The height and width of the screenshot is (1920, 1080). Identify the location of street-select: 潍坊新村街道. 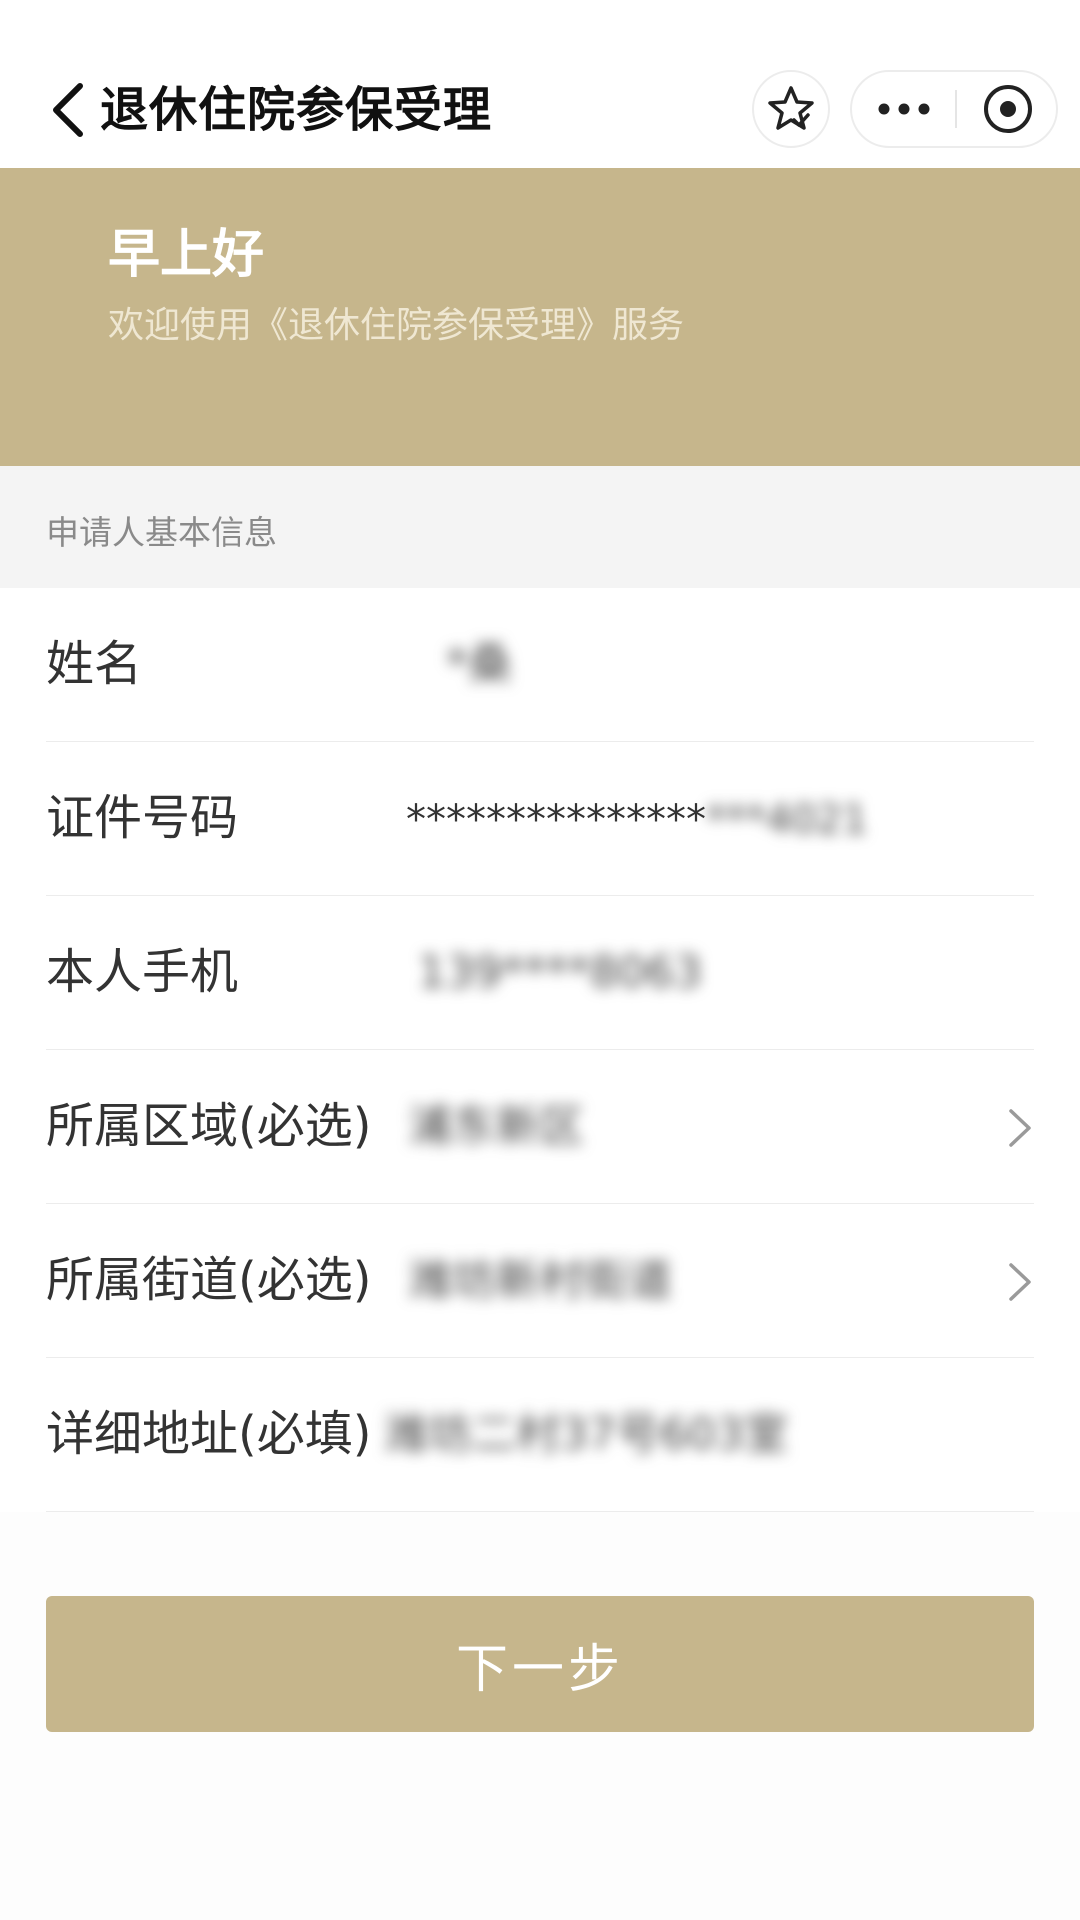
(540, 1280).